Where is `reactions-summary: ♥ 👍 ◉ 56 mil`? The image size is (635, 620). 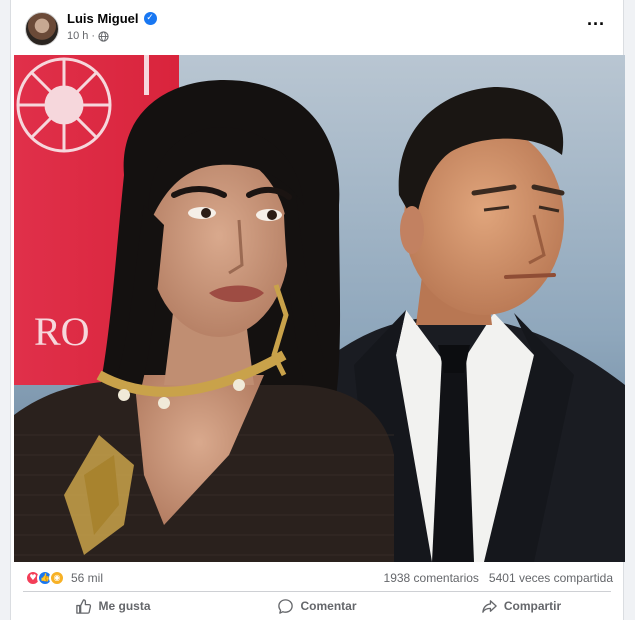
reactions-summary: ♥ 👍 ◉ 56 mil is located at coordinates (64, 578).